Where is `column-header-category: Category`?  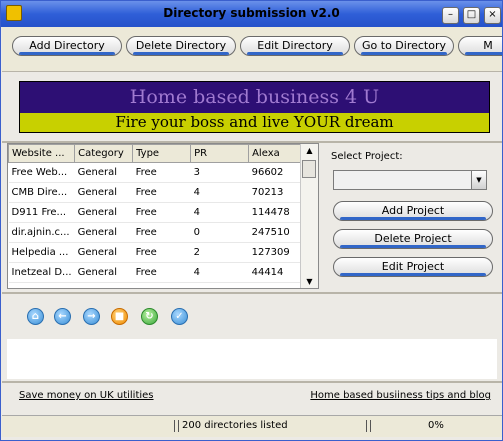
column-header-category: Category is located at coordinates (104, 153).